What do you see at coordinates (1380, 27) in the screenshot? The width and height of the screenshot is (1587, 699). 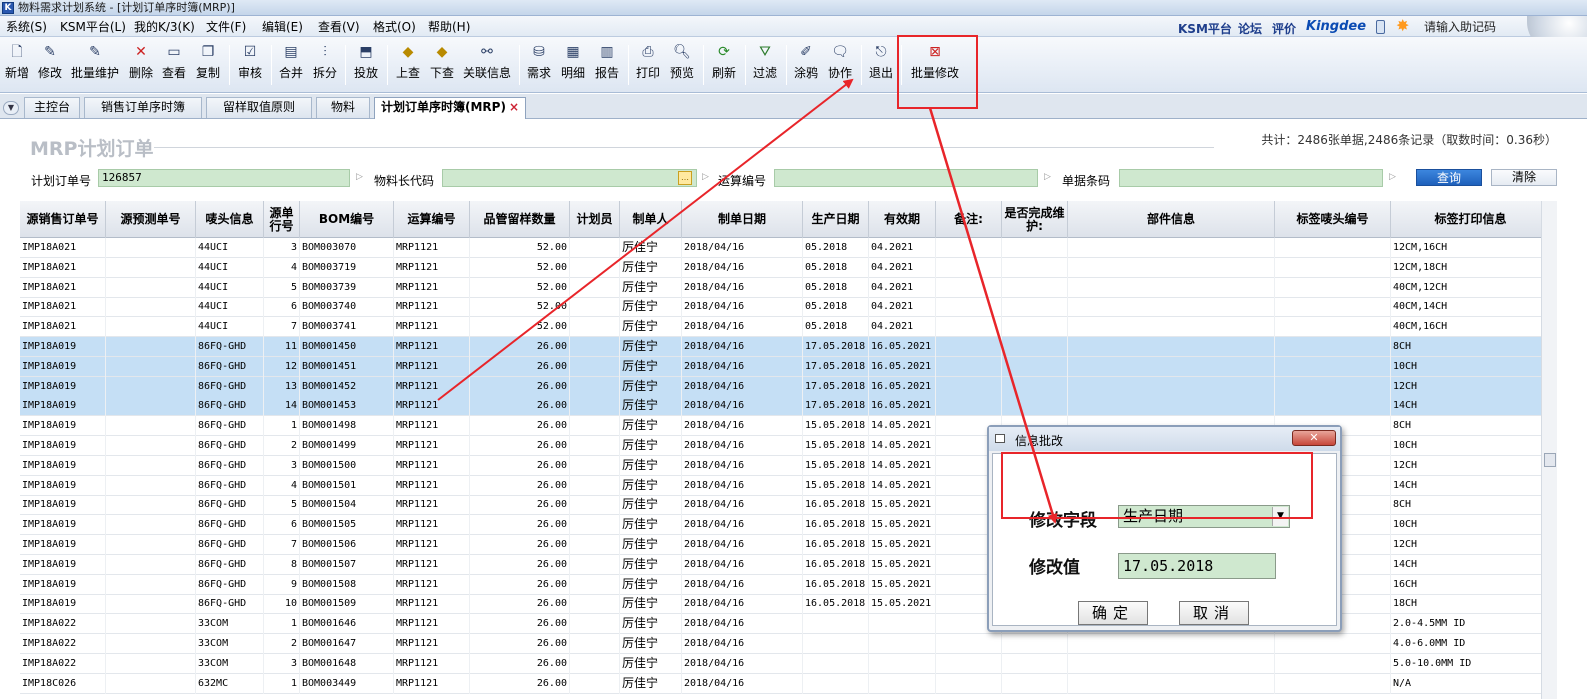 I see `phone-icon` at bounding box center [1380, 27].